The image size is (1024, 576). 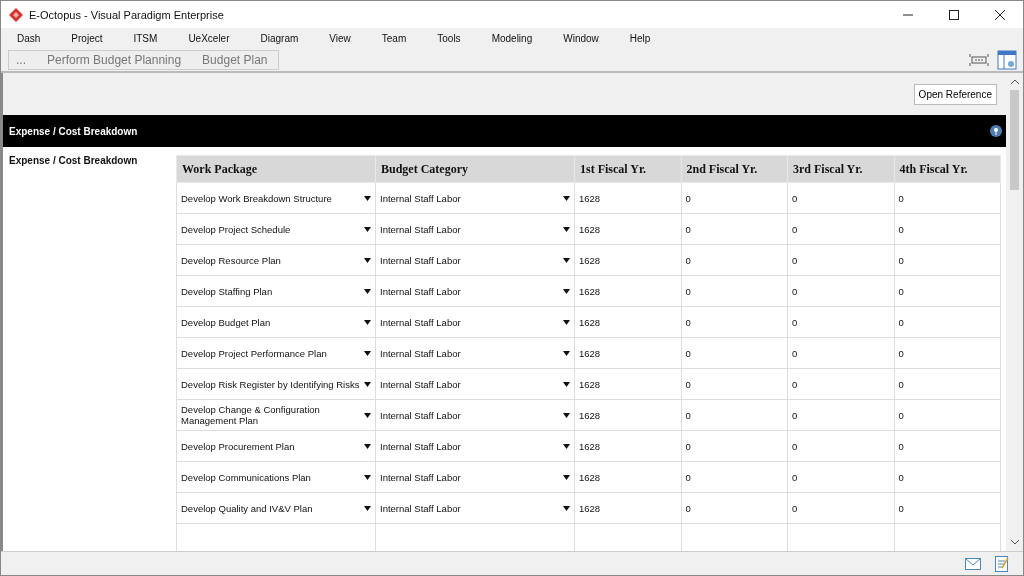 What do you see at coordinates (954, 14) in the screenshot?
I see `maximize-icon` at bounding box center [954, 14].